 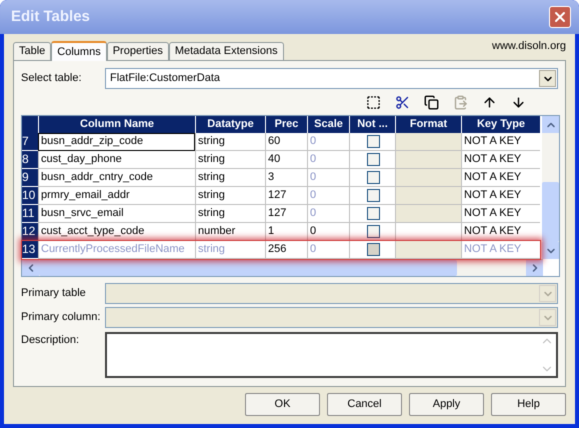 What do you see at coordinates (30, 268) in the screenshot?
I see `scroll-left-icon` at bounding box center [30, 268].